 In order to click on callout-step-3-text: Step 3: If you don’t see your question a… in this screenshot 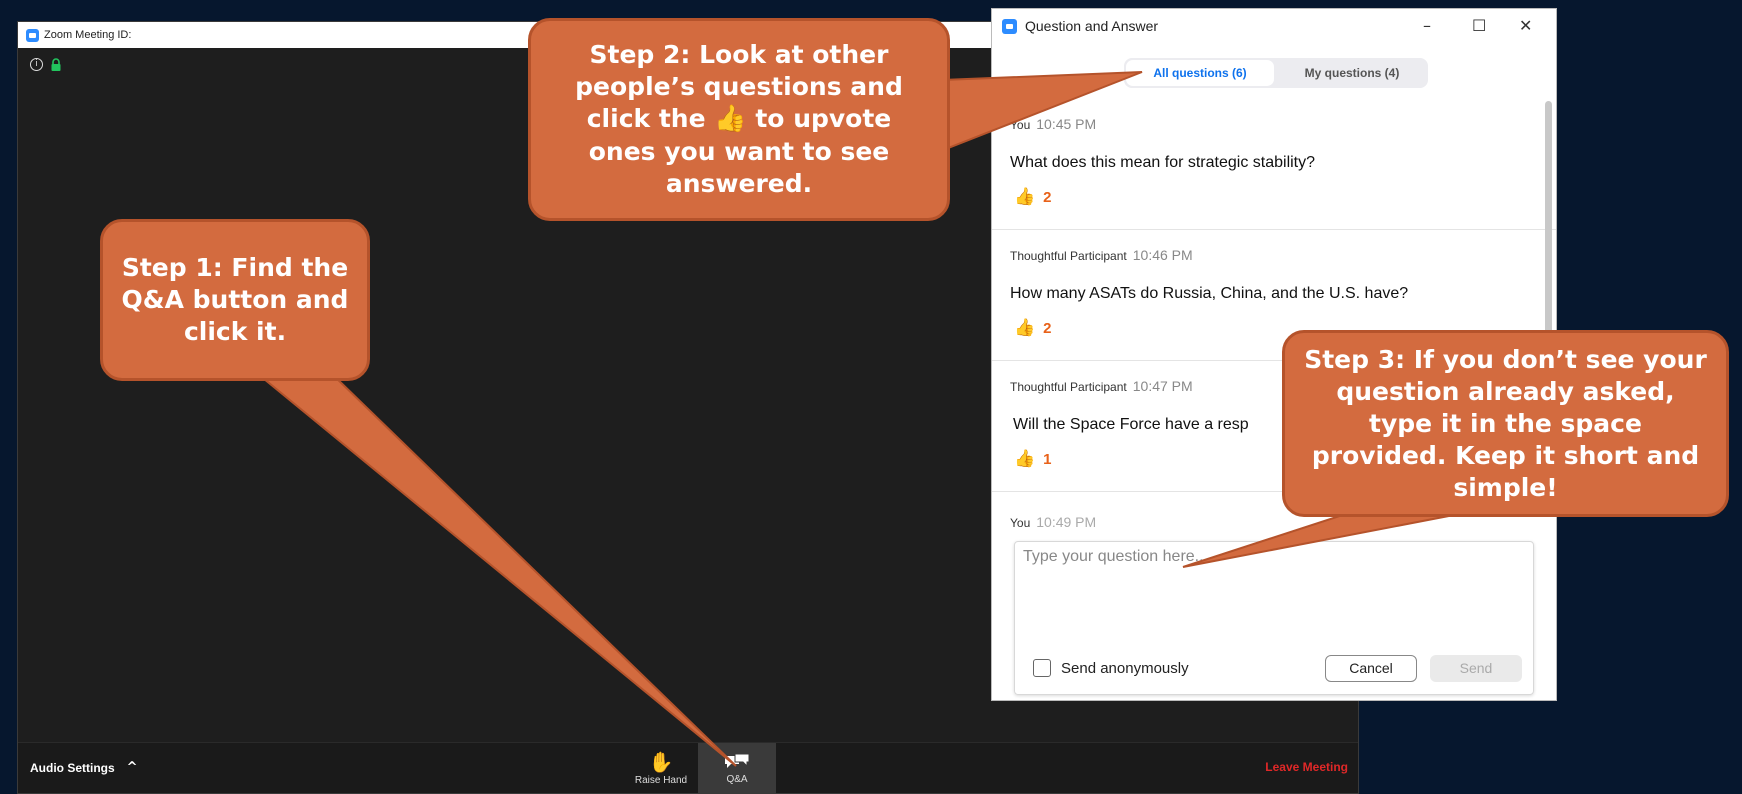, I will do `click(1505, 423)`.